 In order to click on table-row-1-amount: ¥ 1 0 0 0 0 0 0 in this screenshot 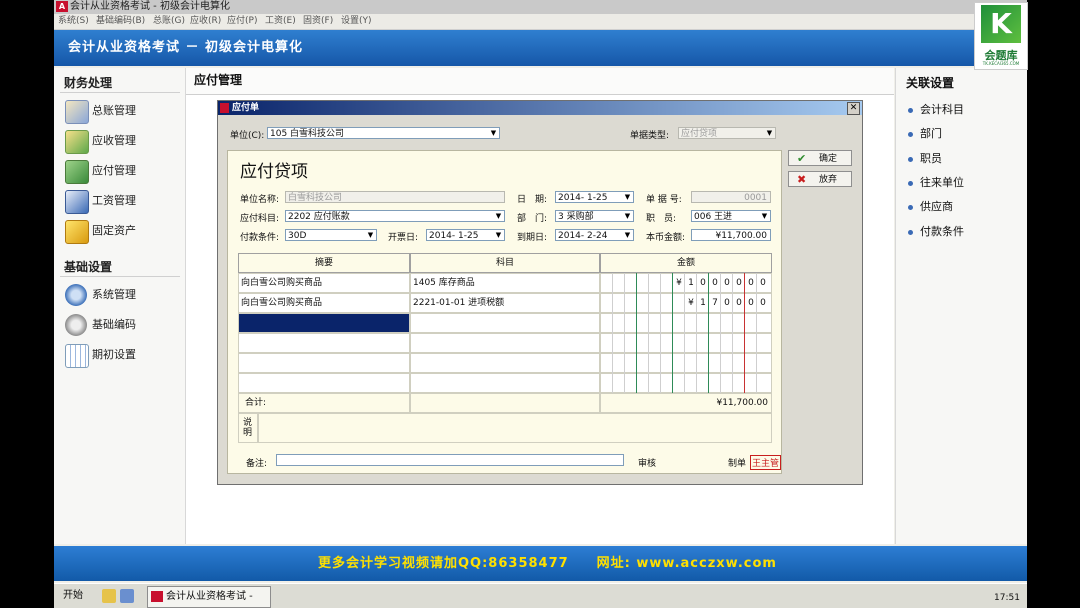, I will do `click(686, 283)`.